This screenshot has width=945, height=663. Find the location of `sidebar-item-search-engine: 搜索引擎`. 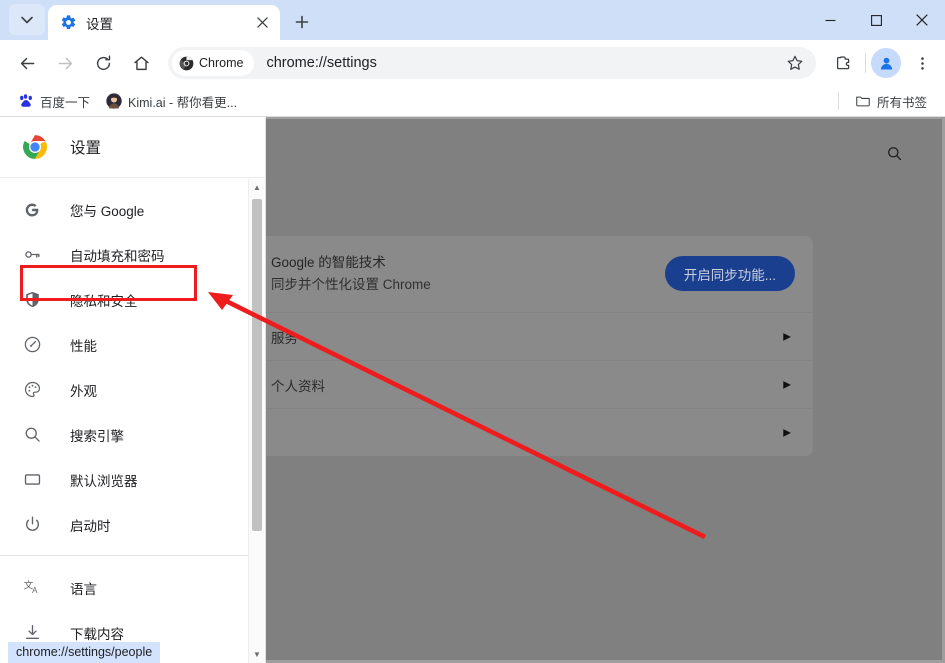

sidebar-item-search-engine: 搜索引擎 is located at coordinates (124, 434).